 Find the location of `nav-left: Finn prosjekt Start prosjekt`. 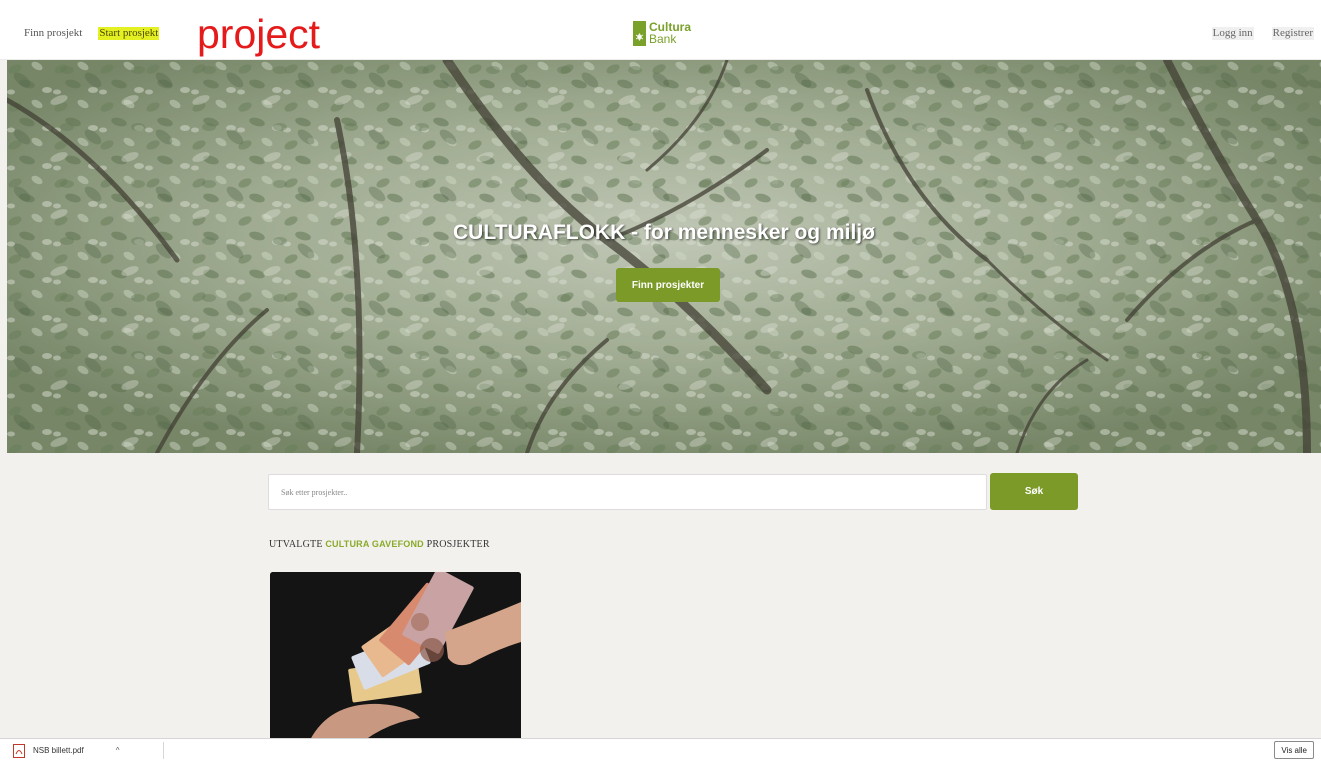

nav-left: Finn prosjekt Start prosjekt is located at coordinates (91, 33).